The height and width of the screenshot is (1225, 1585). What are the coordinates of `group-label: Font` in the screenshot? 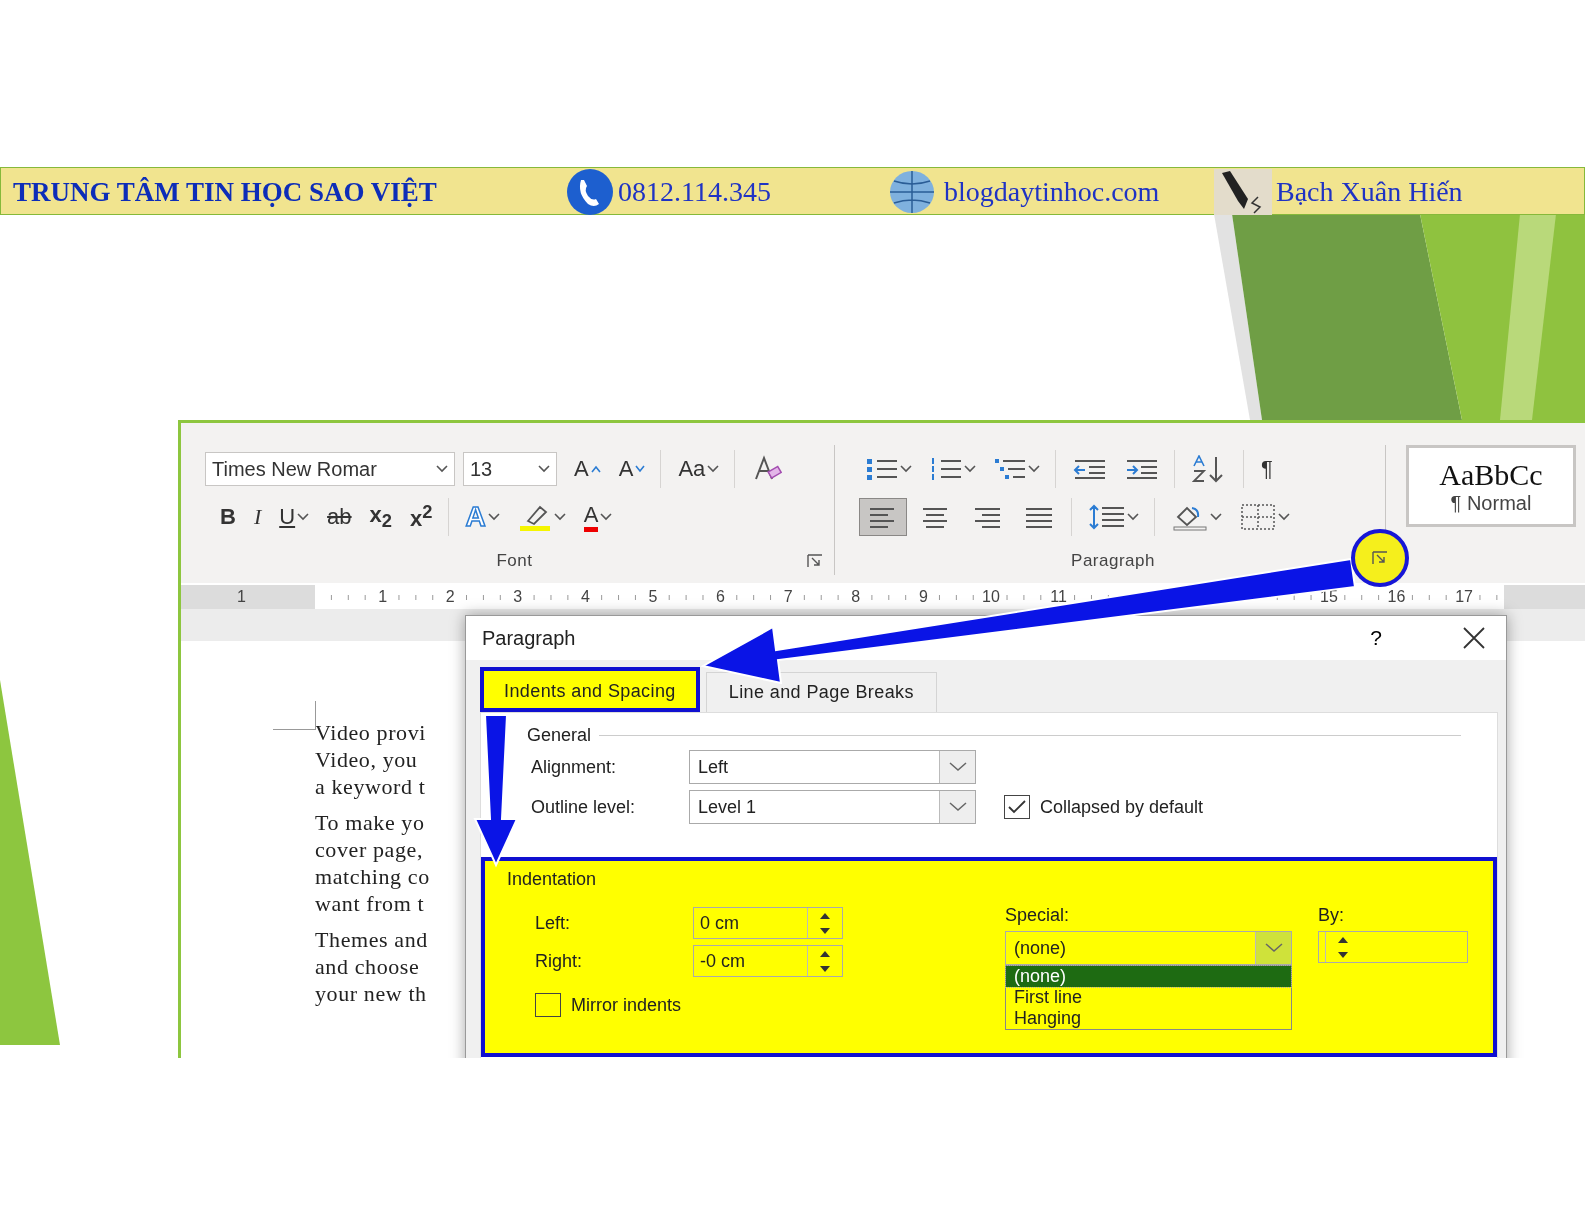 It's located at (514, 561).